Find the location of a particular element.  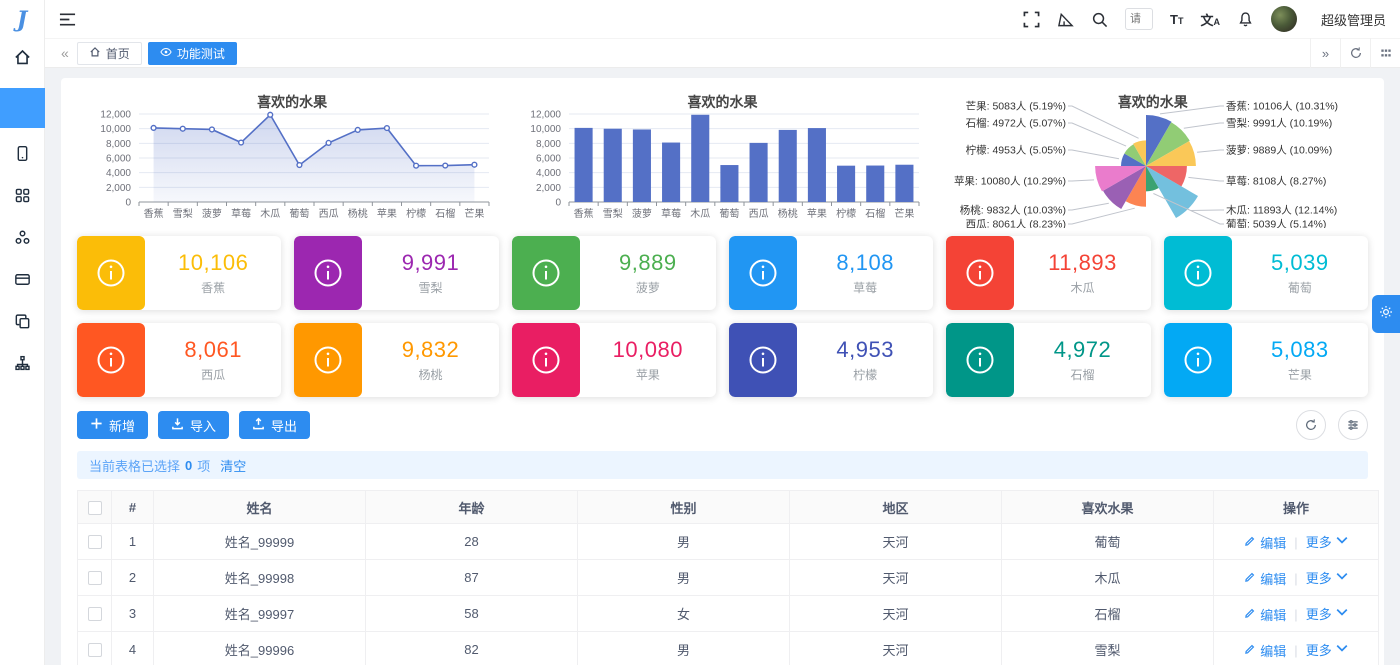

svg-text: 草莓 is located at coordinates (241, 214).